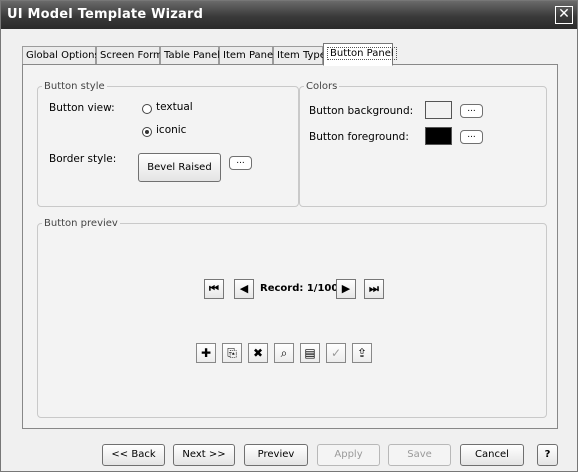 The image size is (578, 472). Describe the element at coordinates (232, 353) in the screenshot. I see `copy-icon: ⎘` at that location.